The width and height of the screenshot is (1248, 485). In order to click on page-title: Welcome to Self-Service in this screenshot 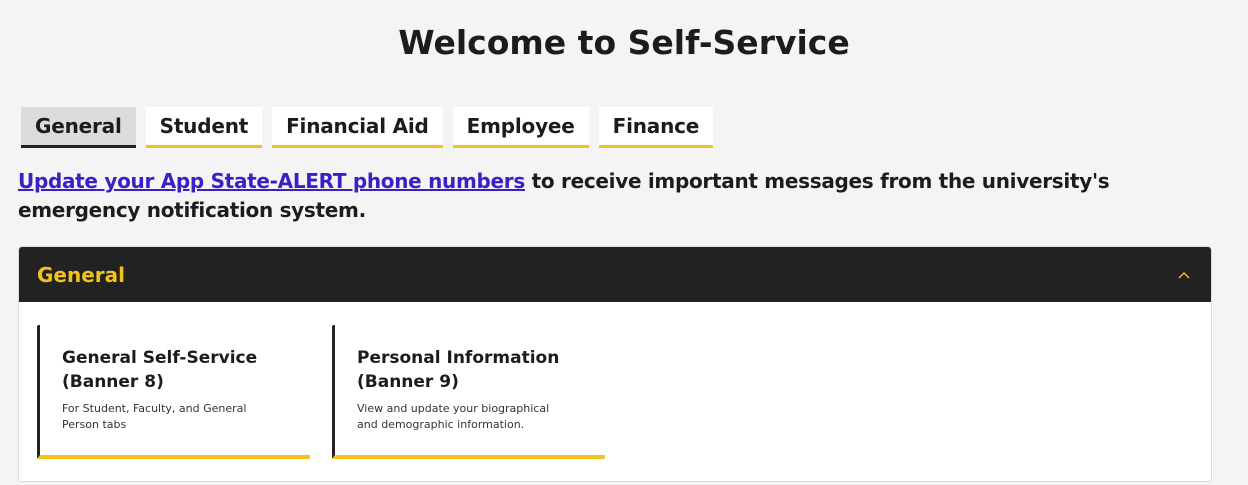, I will do `click(624, 42)`.